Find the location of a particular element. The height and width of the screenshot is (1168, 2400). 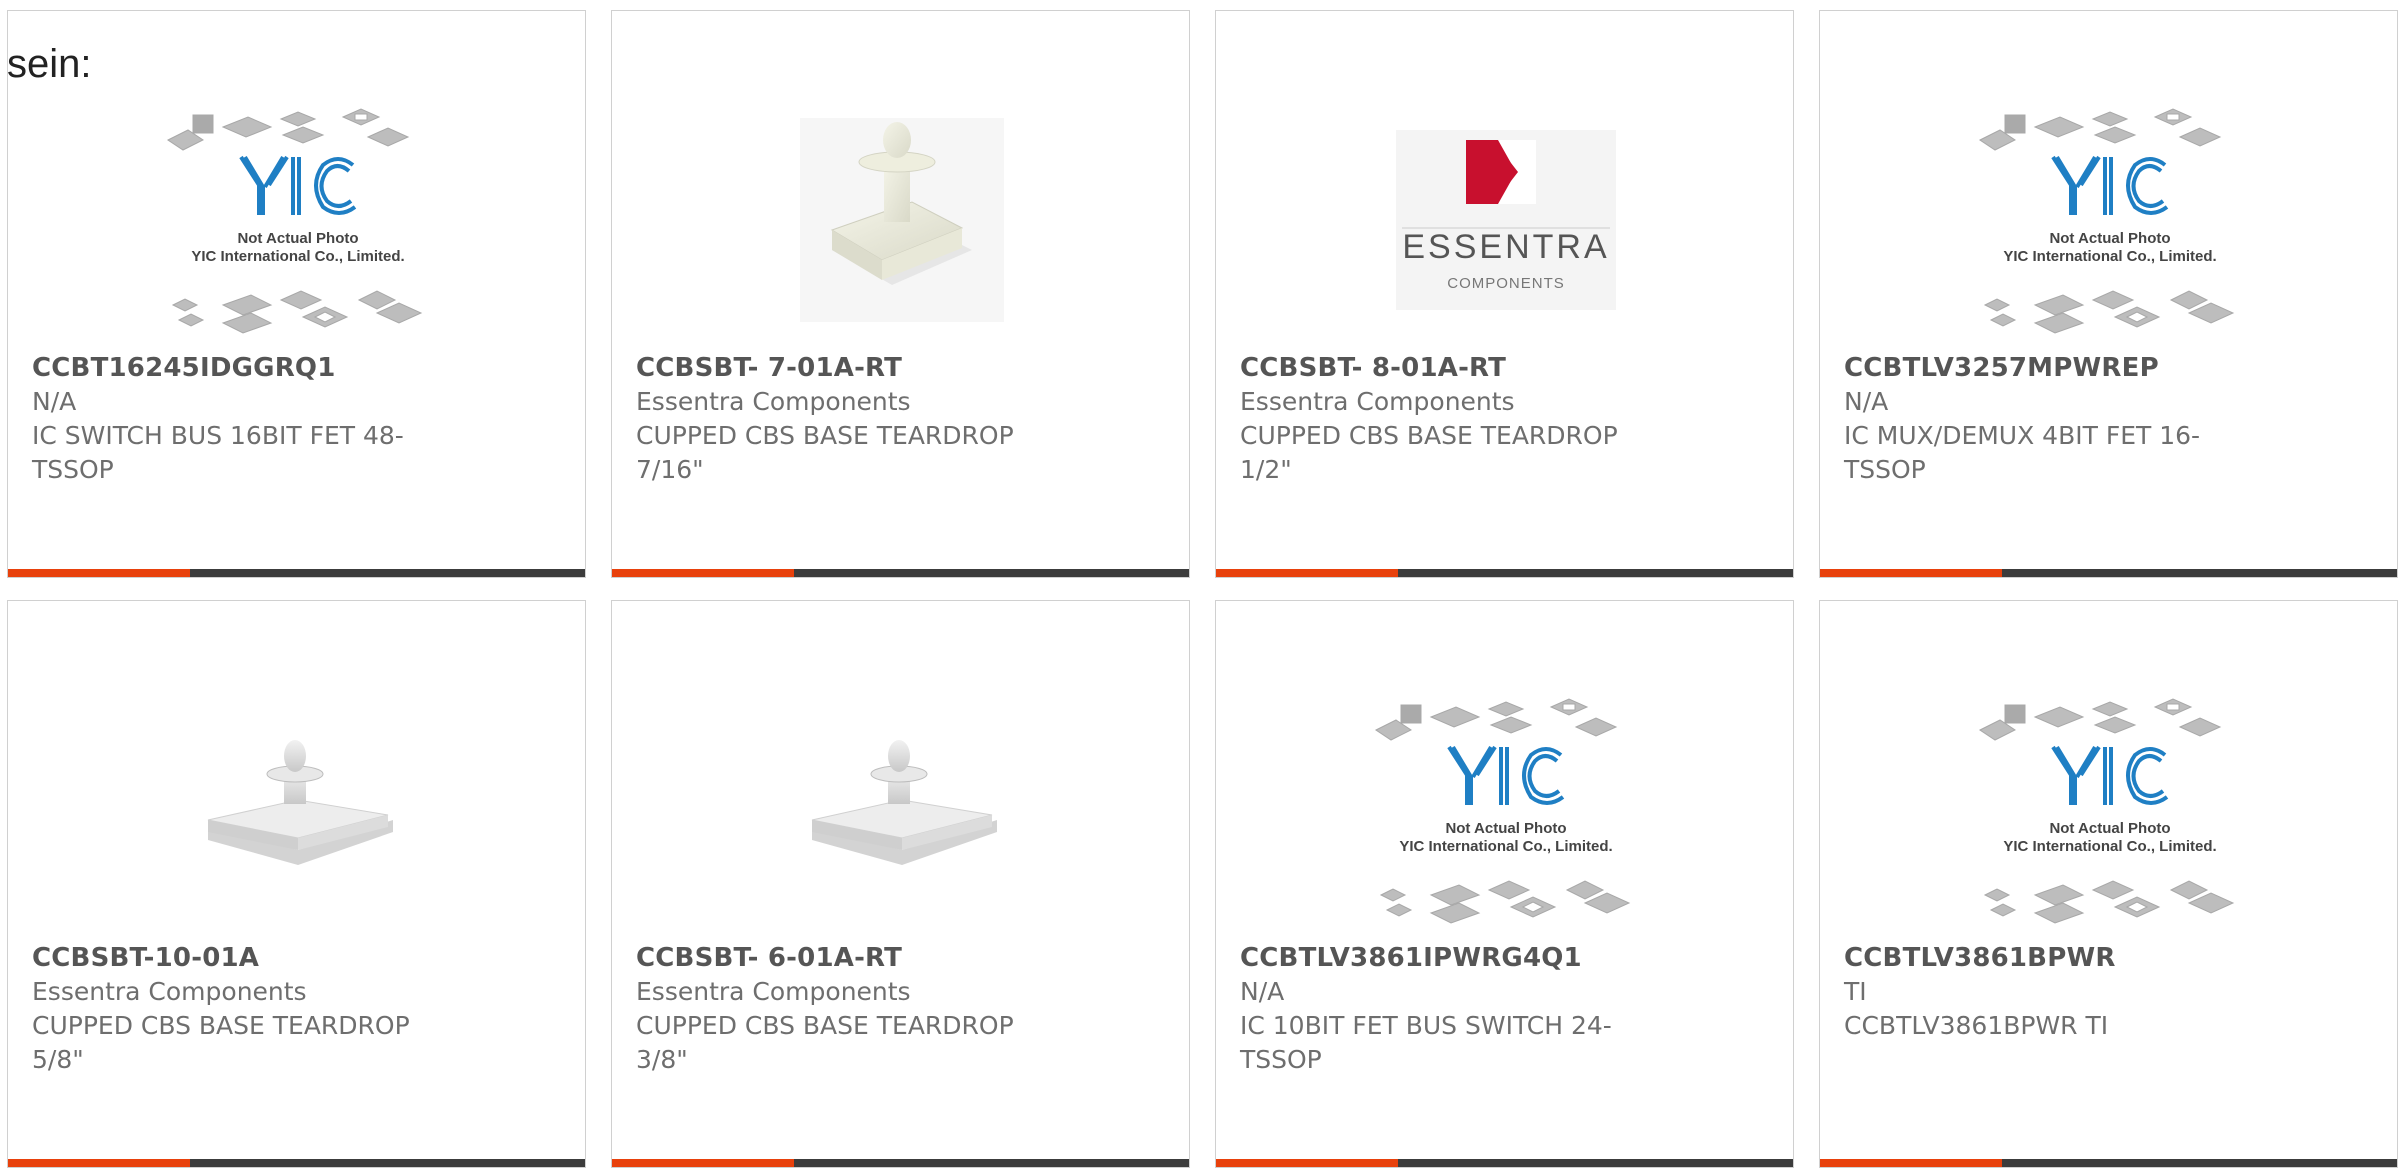

product-part-number: CCBT16245IDGGRQ1 is located at coordinates (296, 368).